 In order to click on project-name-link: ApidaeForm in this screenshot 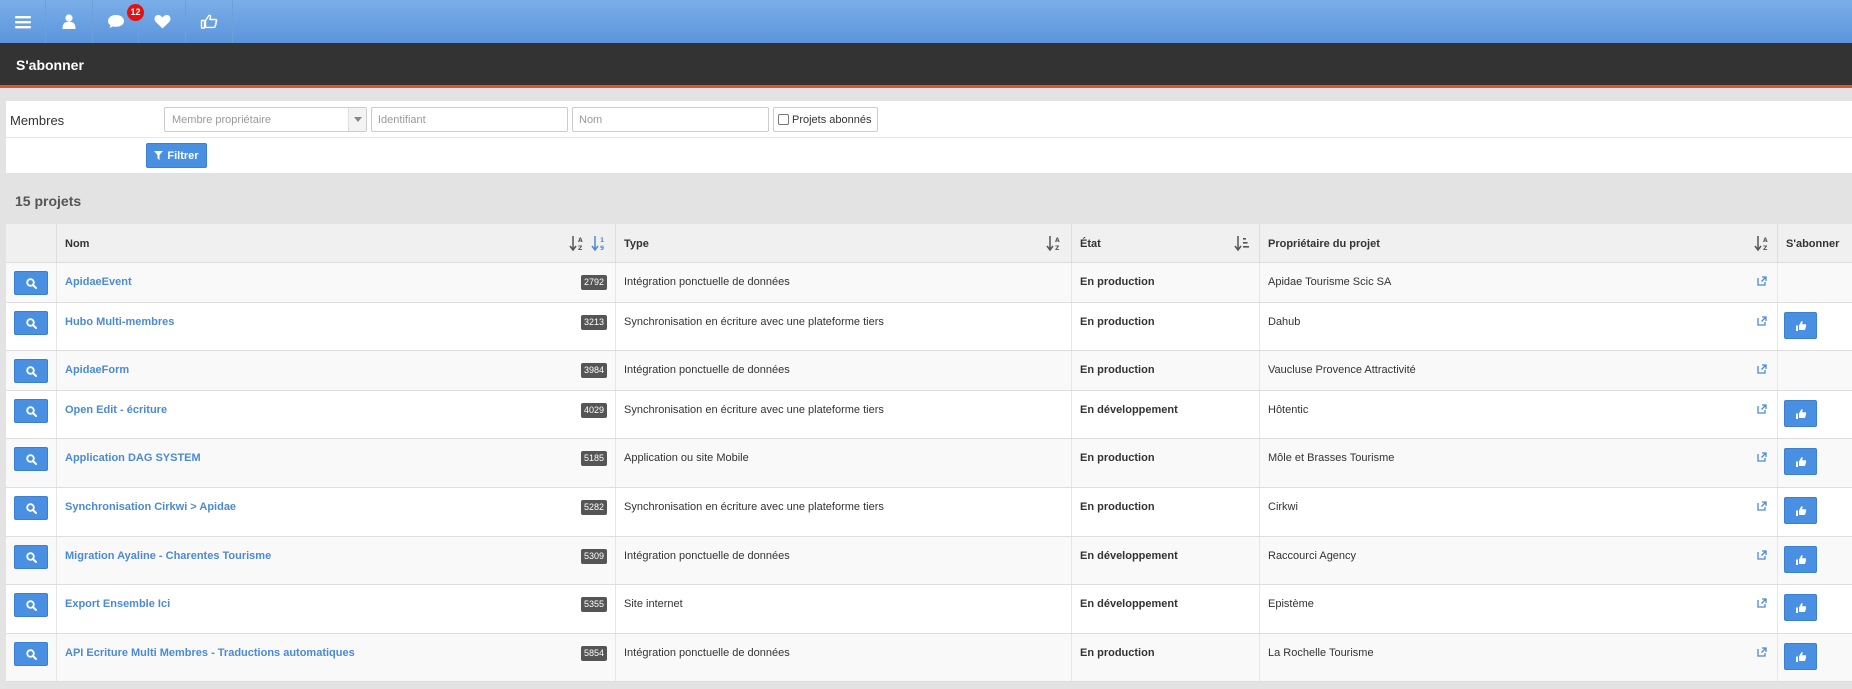, I will do `click(97, 370)`.